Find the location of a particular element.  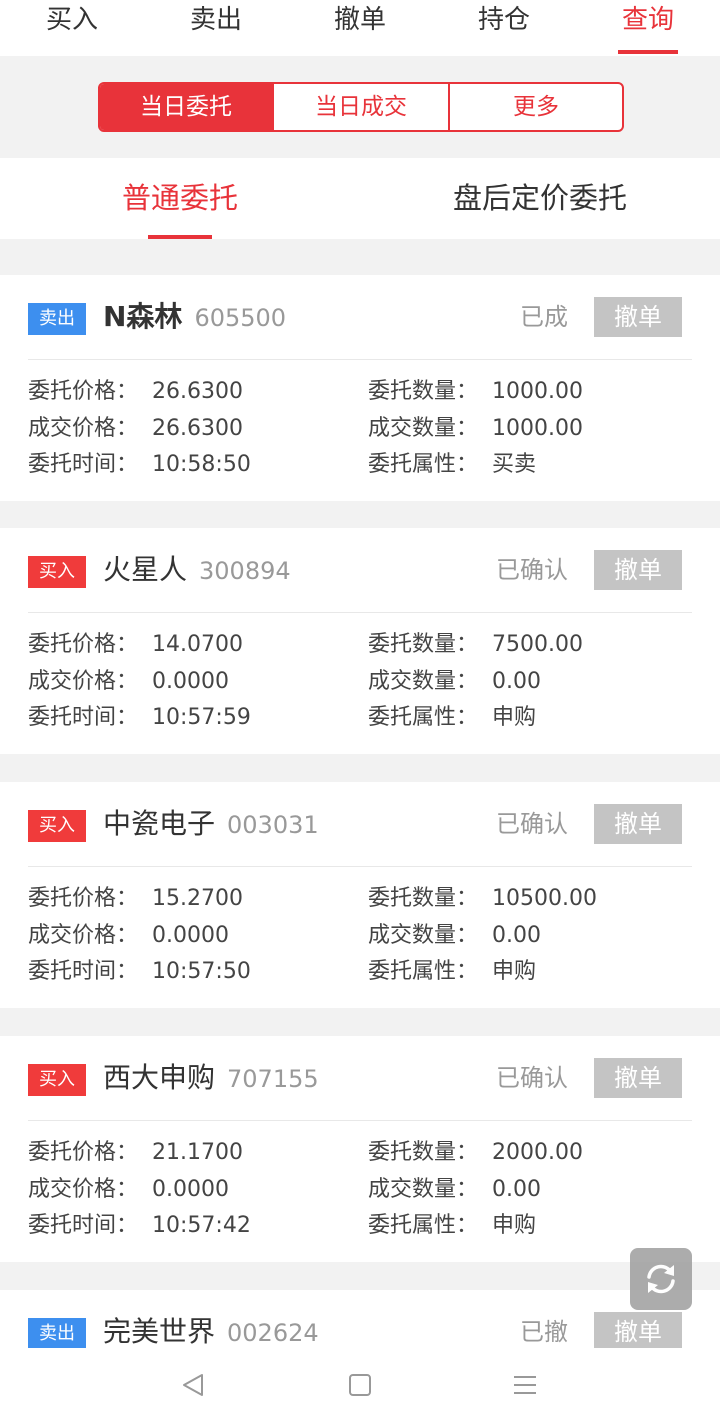

stock-name-text: 中瓷电子 is located at coordinates (159, 823).